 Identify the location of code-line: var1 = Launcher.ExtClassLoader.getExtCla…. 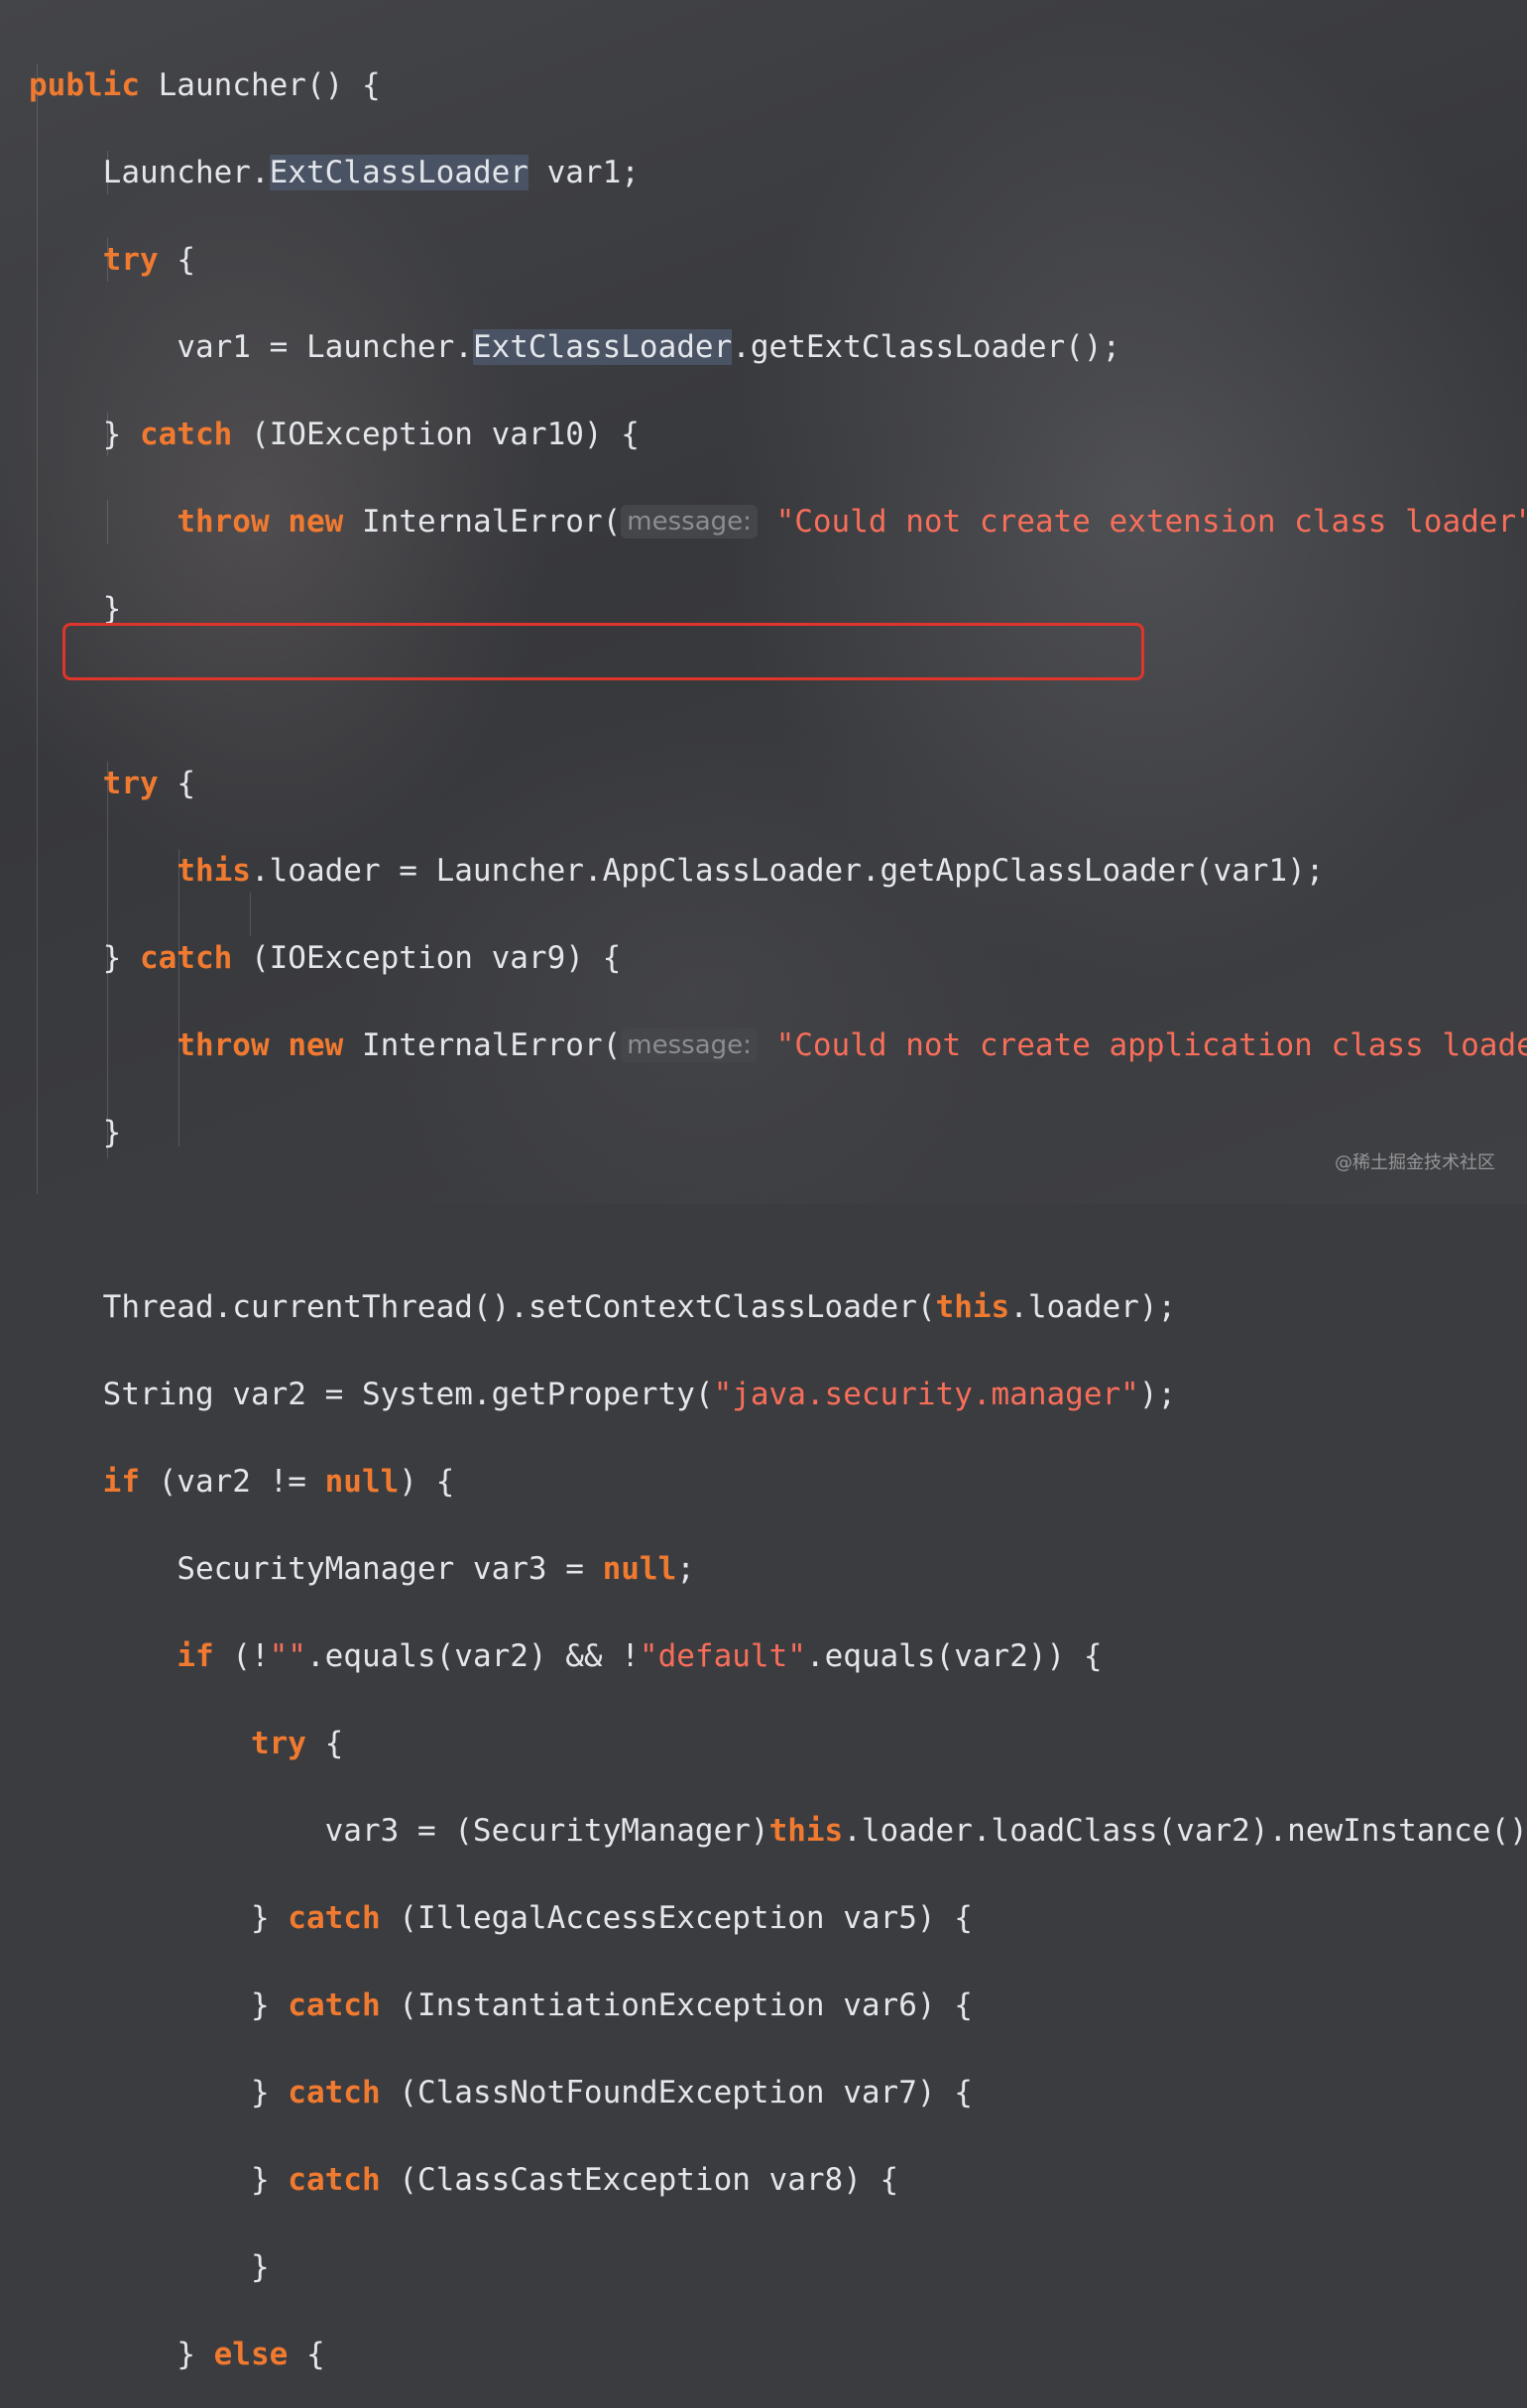
(648, 347).